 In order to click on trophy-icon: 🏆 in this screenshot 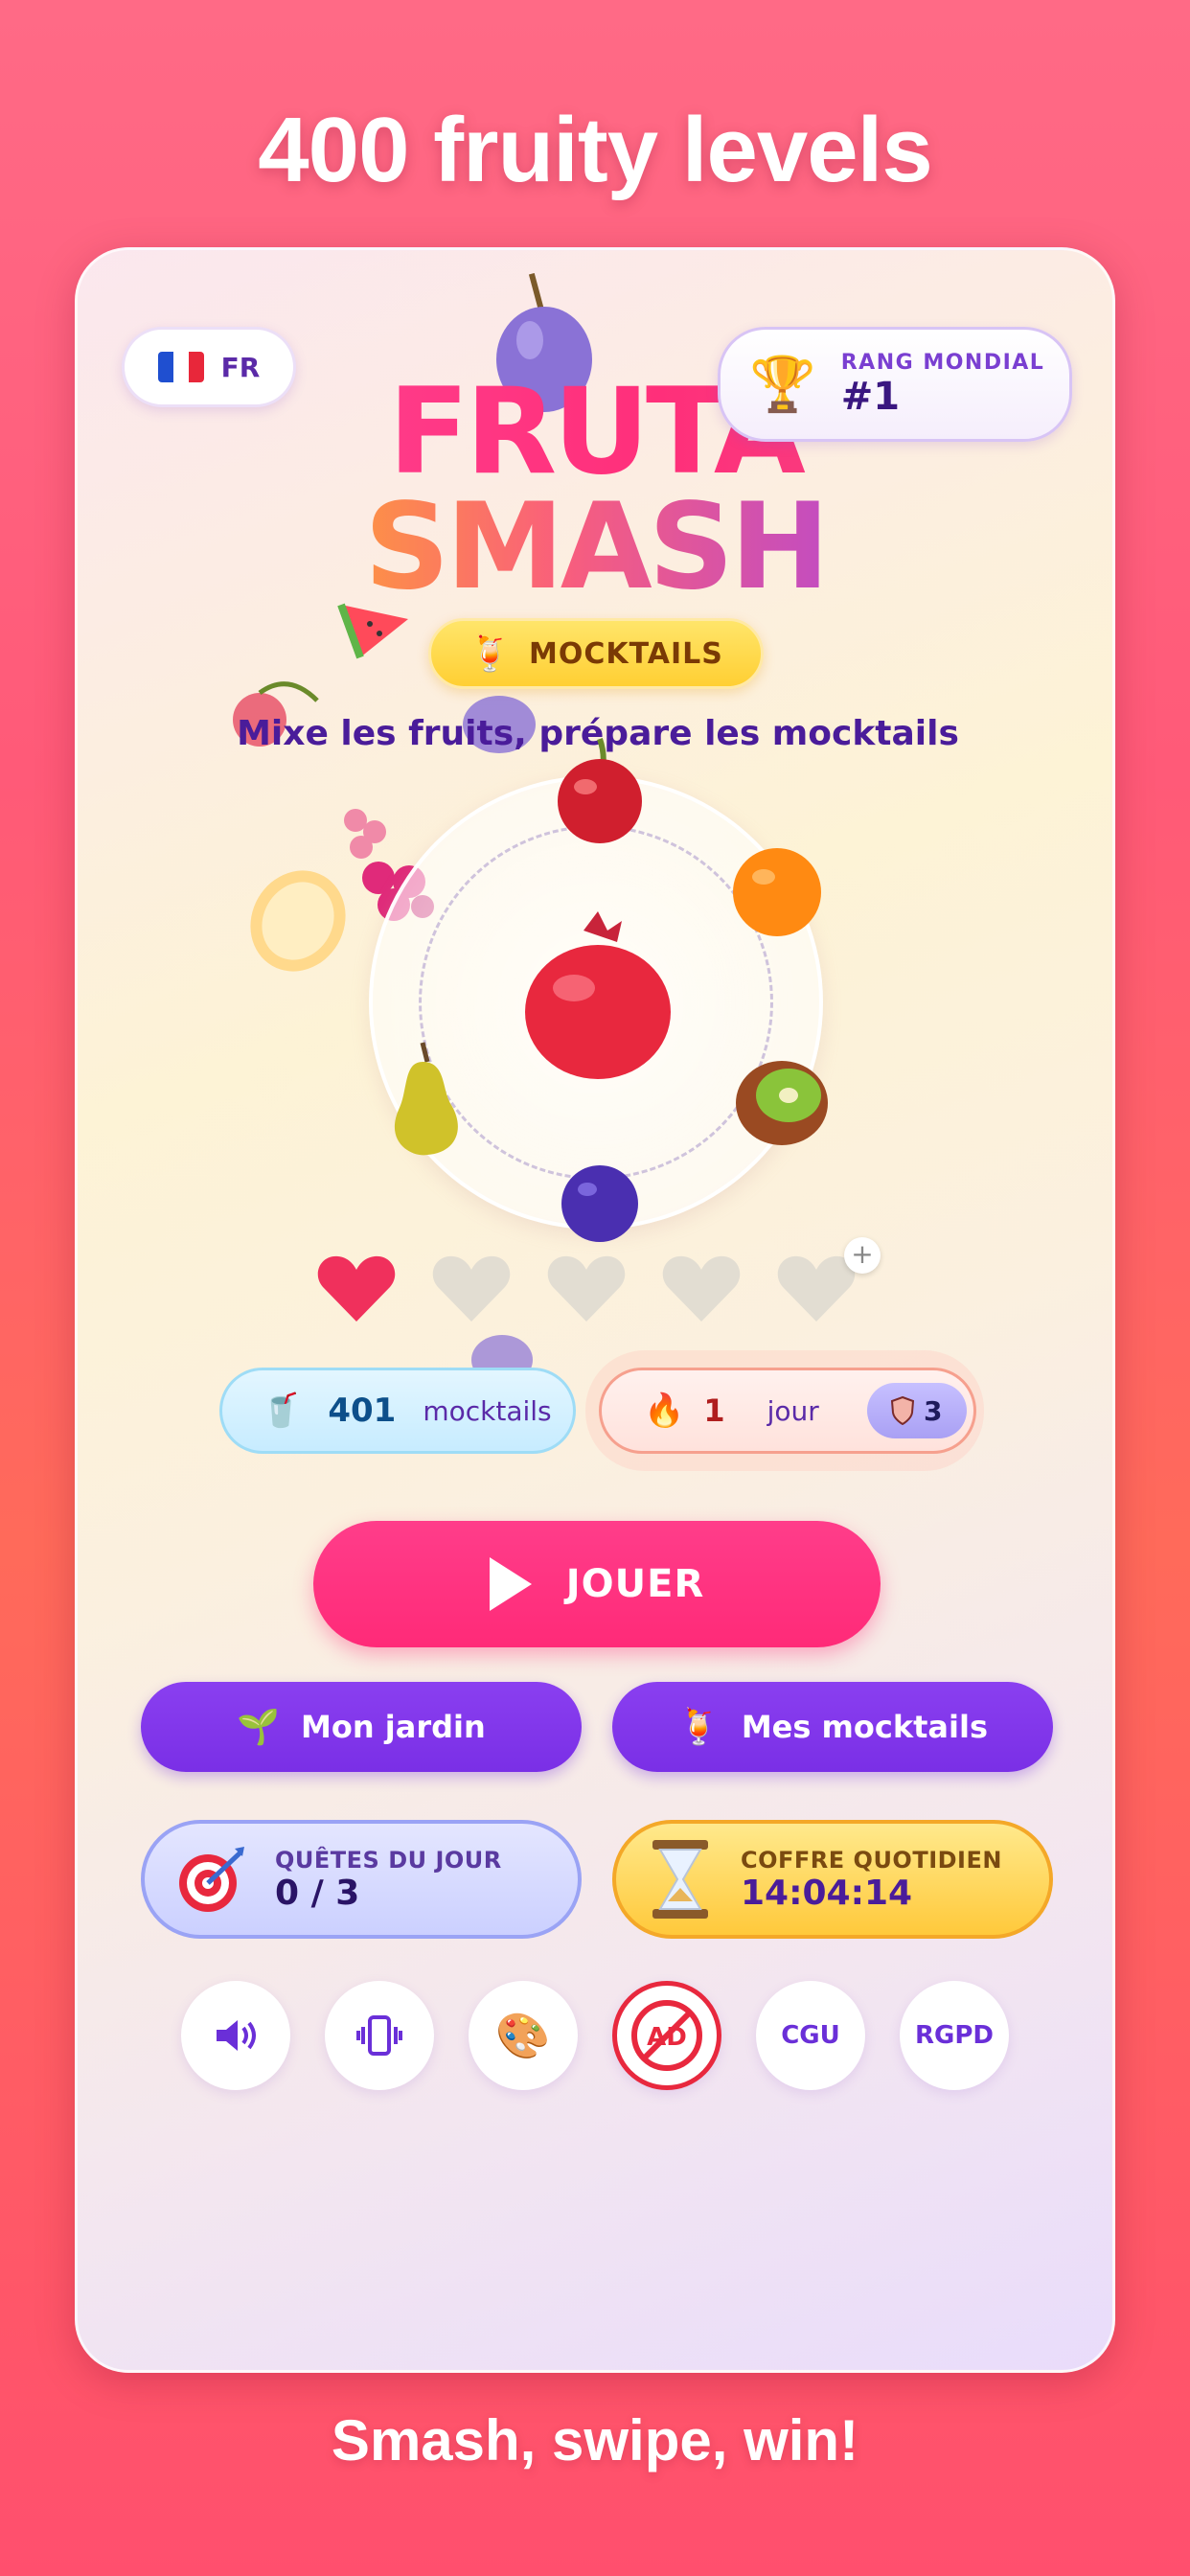, I will do `click(782, 385)`.